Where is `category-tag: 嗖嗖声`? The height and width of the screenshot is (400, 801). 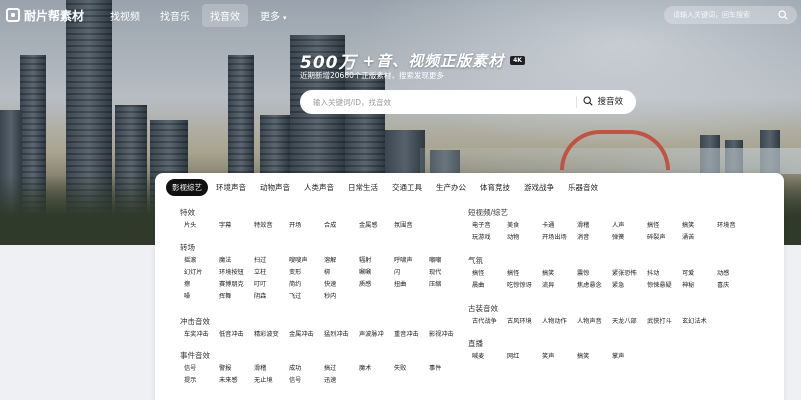
category-tag: 嗖嗖声 is located at coordinates (298, 259).